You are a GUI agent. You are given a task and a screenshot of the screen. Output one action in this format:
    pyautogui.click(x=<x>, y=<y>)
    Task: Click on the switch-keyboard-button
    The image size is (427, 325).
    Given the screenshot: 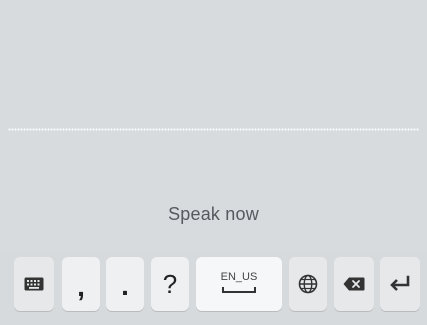 What is the action you would take?
    pyautogui.click(x=34, y=284)
    